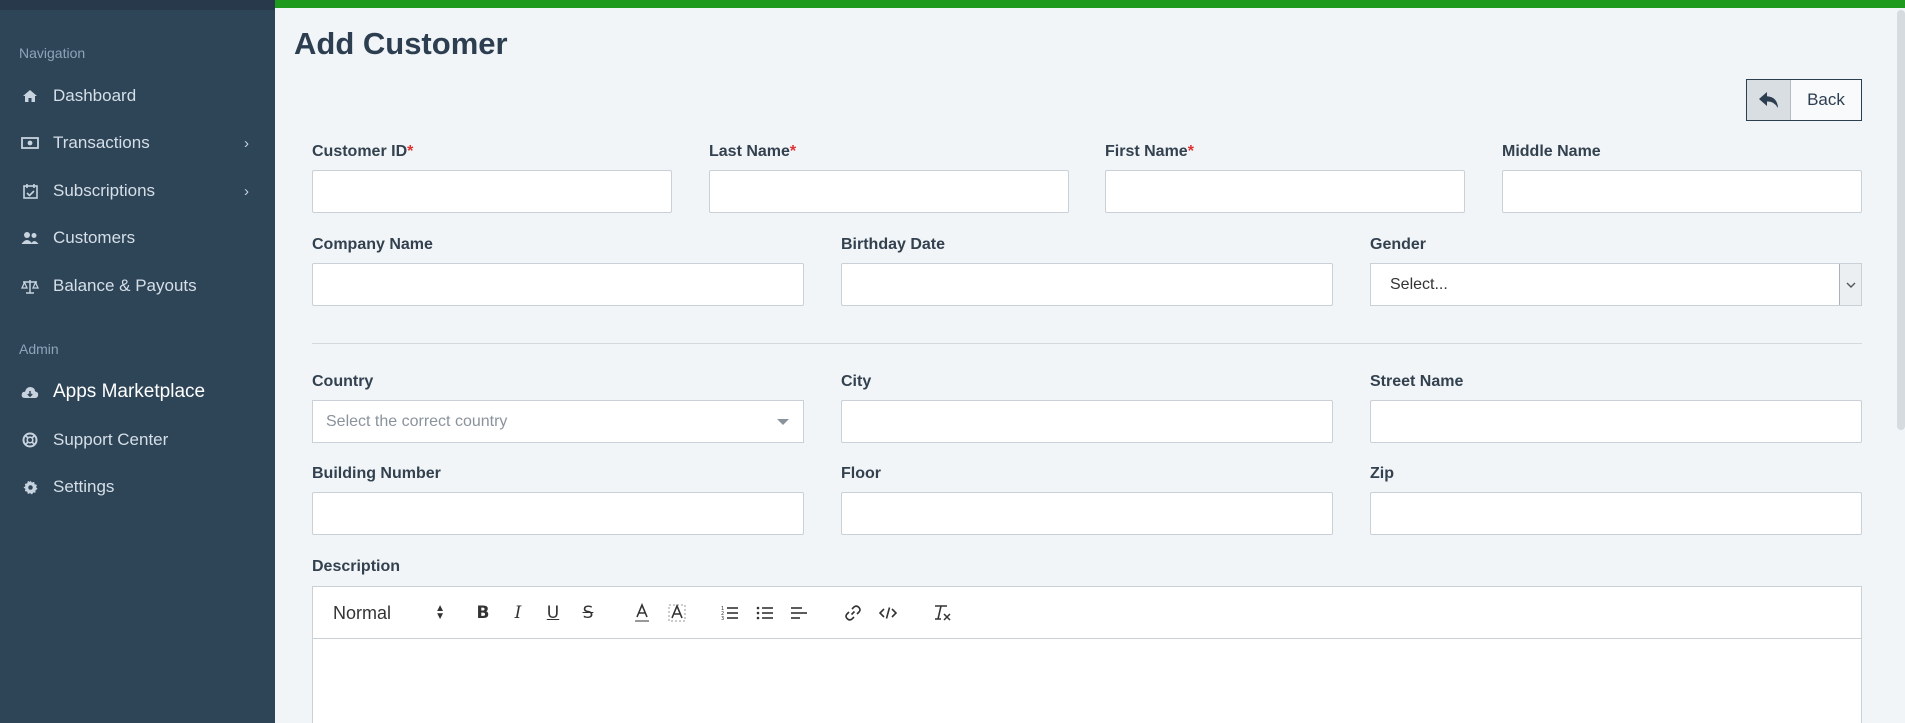 This screenshot has height=723, width=1905. Describe the element at coordinates (125, 285) in the screenshot. I see `sidebar-item-label: Balance & Payouts` at that location.